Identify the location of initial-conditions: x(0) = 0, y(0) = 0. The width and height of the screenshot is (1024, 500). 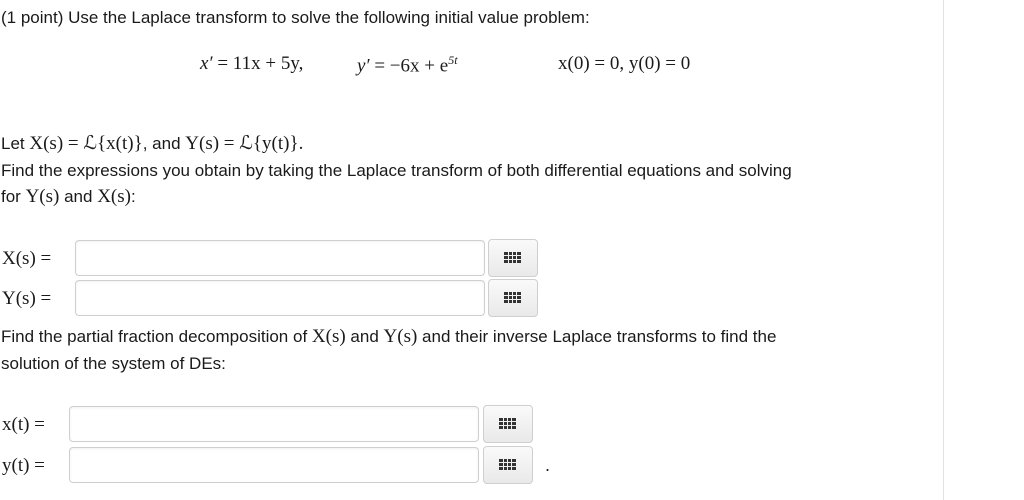
(624, 63).